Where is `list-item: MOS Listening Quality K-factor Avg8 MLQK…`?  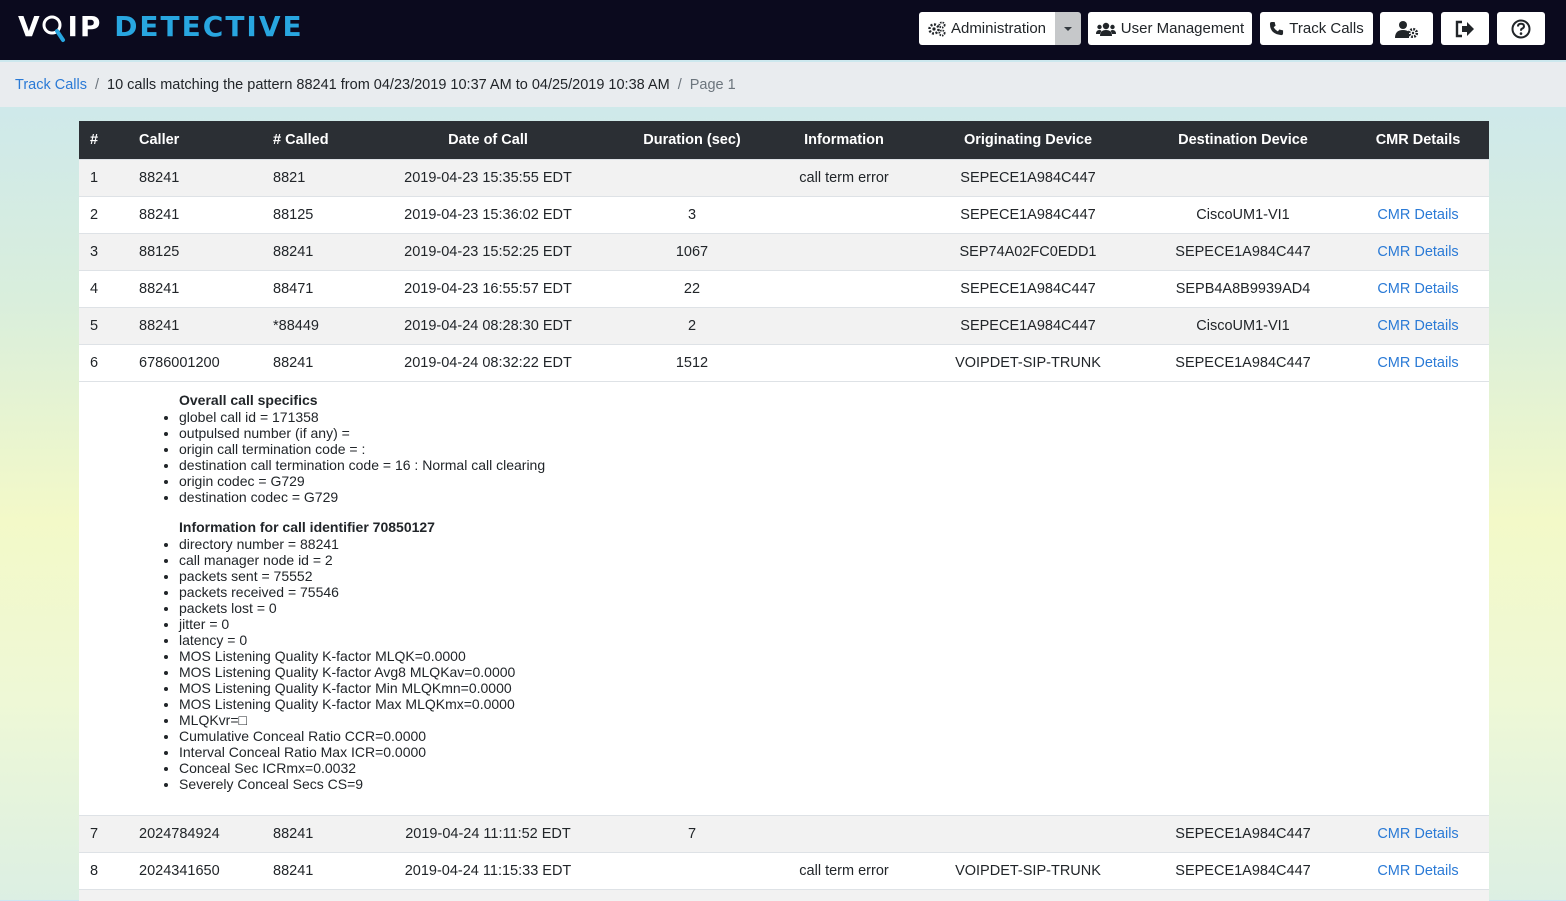 list-item: MOS Listening Quality K-factor Avg8 MLQK… is located at coordinates (834, 672).